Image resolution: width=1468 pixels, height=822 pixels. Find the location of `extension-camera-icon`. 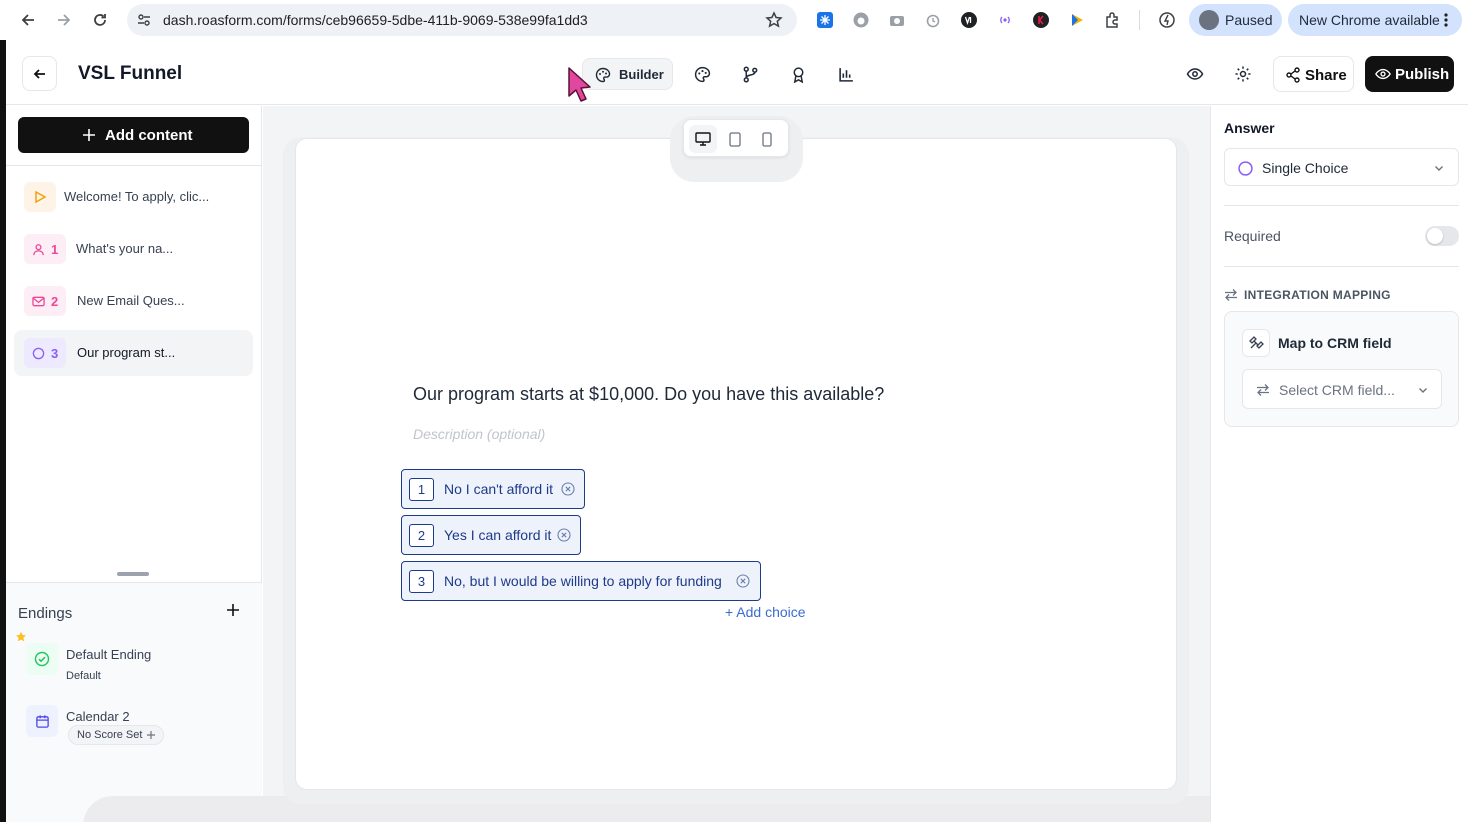

extension-camera-icon is located at coordinates (897, 20).